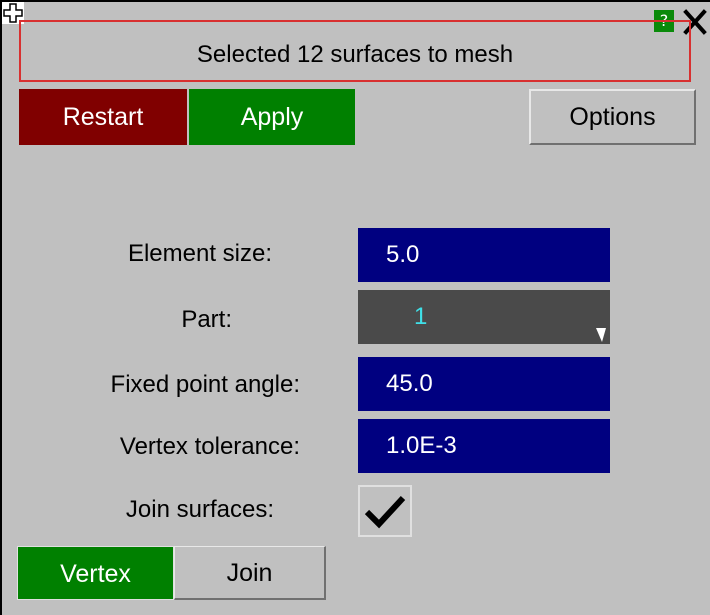 This screenshot has height=615, width=710. What do you see at coordinates (209, 446) in the screenshot?
I see `vertex-tolerance-label: Vertex tolerance:` at bounding box center [209, 446].